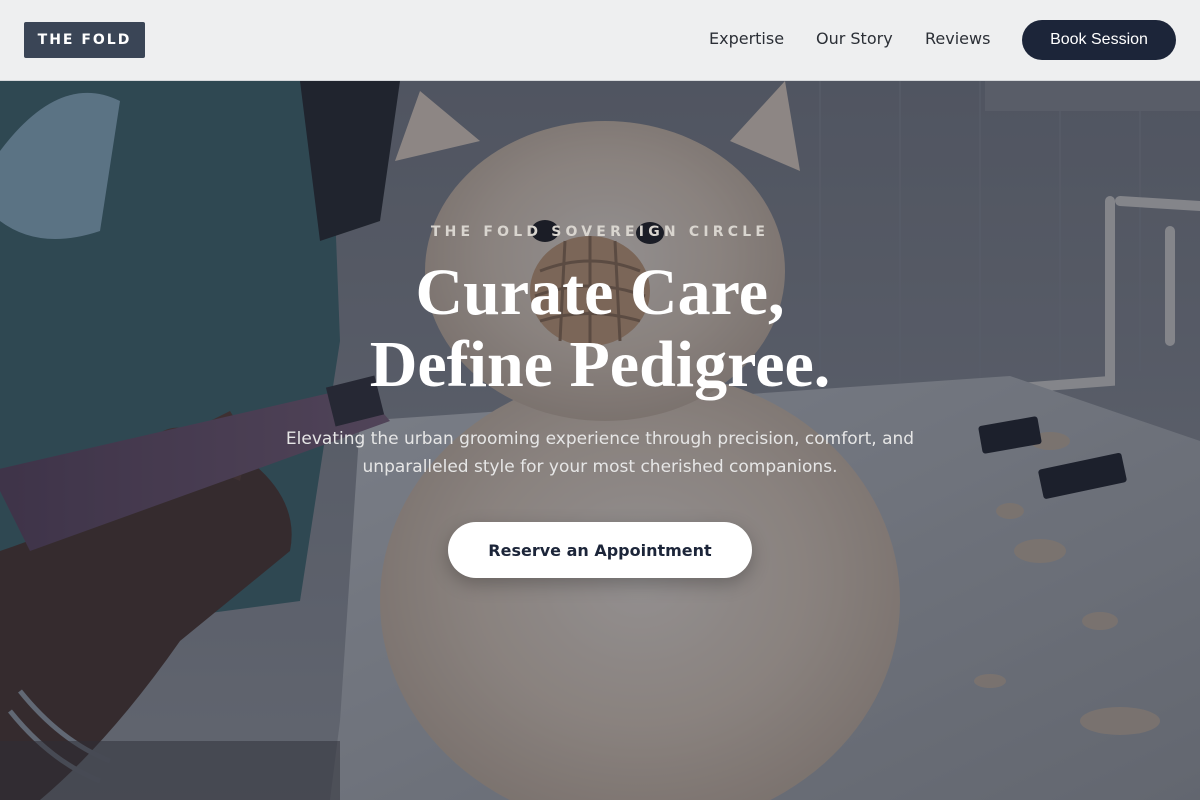 The width and height of the screenshot is (1200, 800). What do you see at coordinates (600, 232) in the screenshot?
I see `hero-eyebrow: THE FOLD SOVEREIGN CIRCLE` at bounding box center [600, 232].